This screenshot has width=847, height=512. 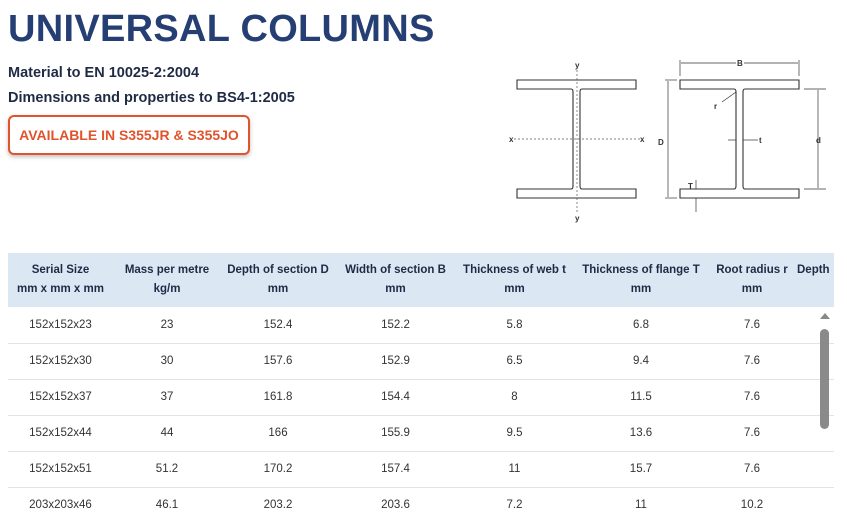 I want to click on cell-serial-size: 152x152x30, so click(x=60, y=361).